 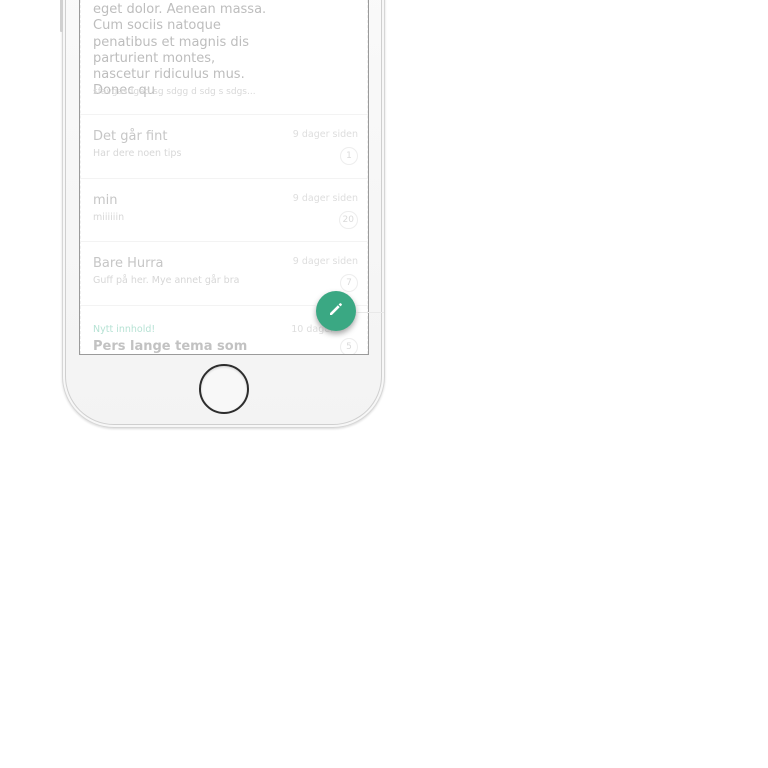 What do you see at coordinates (105, 200) in the screenshot?
I see `thread-title: min` at bounding box center [105, 200].